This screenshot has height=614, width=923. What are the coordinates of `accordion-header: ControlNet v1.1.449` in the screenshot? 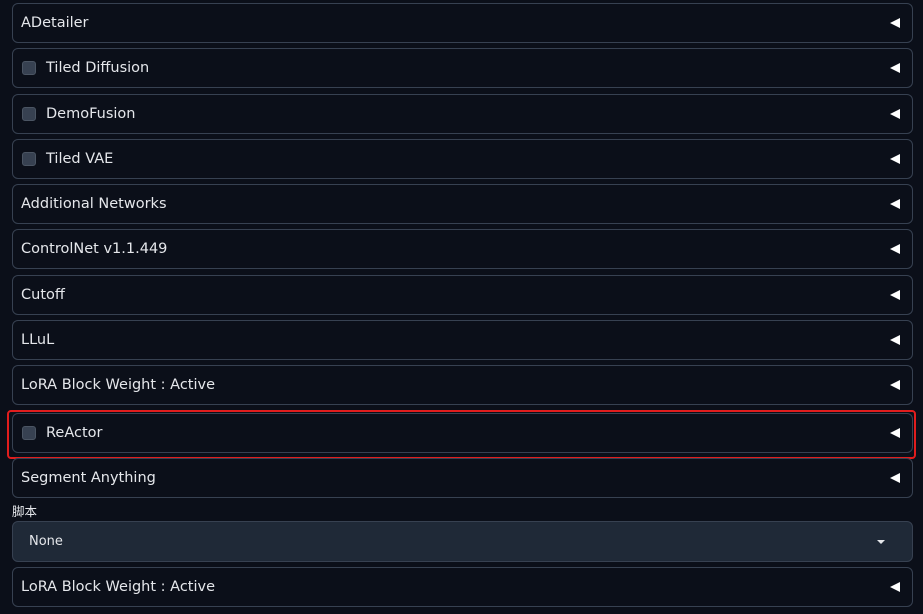 It's located at (451, 249).